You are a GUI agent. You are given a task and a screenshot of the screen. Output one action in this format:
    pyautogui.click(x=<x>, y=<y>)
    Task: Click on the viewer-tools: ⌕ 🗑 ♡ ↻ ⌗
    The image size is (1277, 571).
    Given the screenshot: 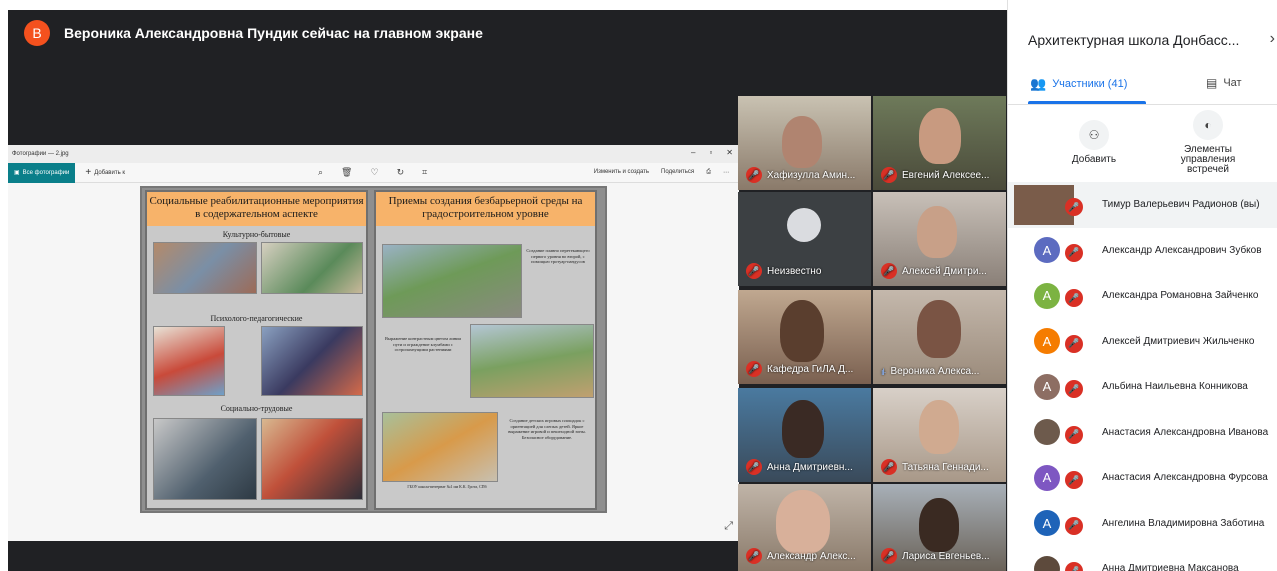 What is the action you would take?
    pyautogui.click(x=372, y=172)
    